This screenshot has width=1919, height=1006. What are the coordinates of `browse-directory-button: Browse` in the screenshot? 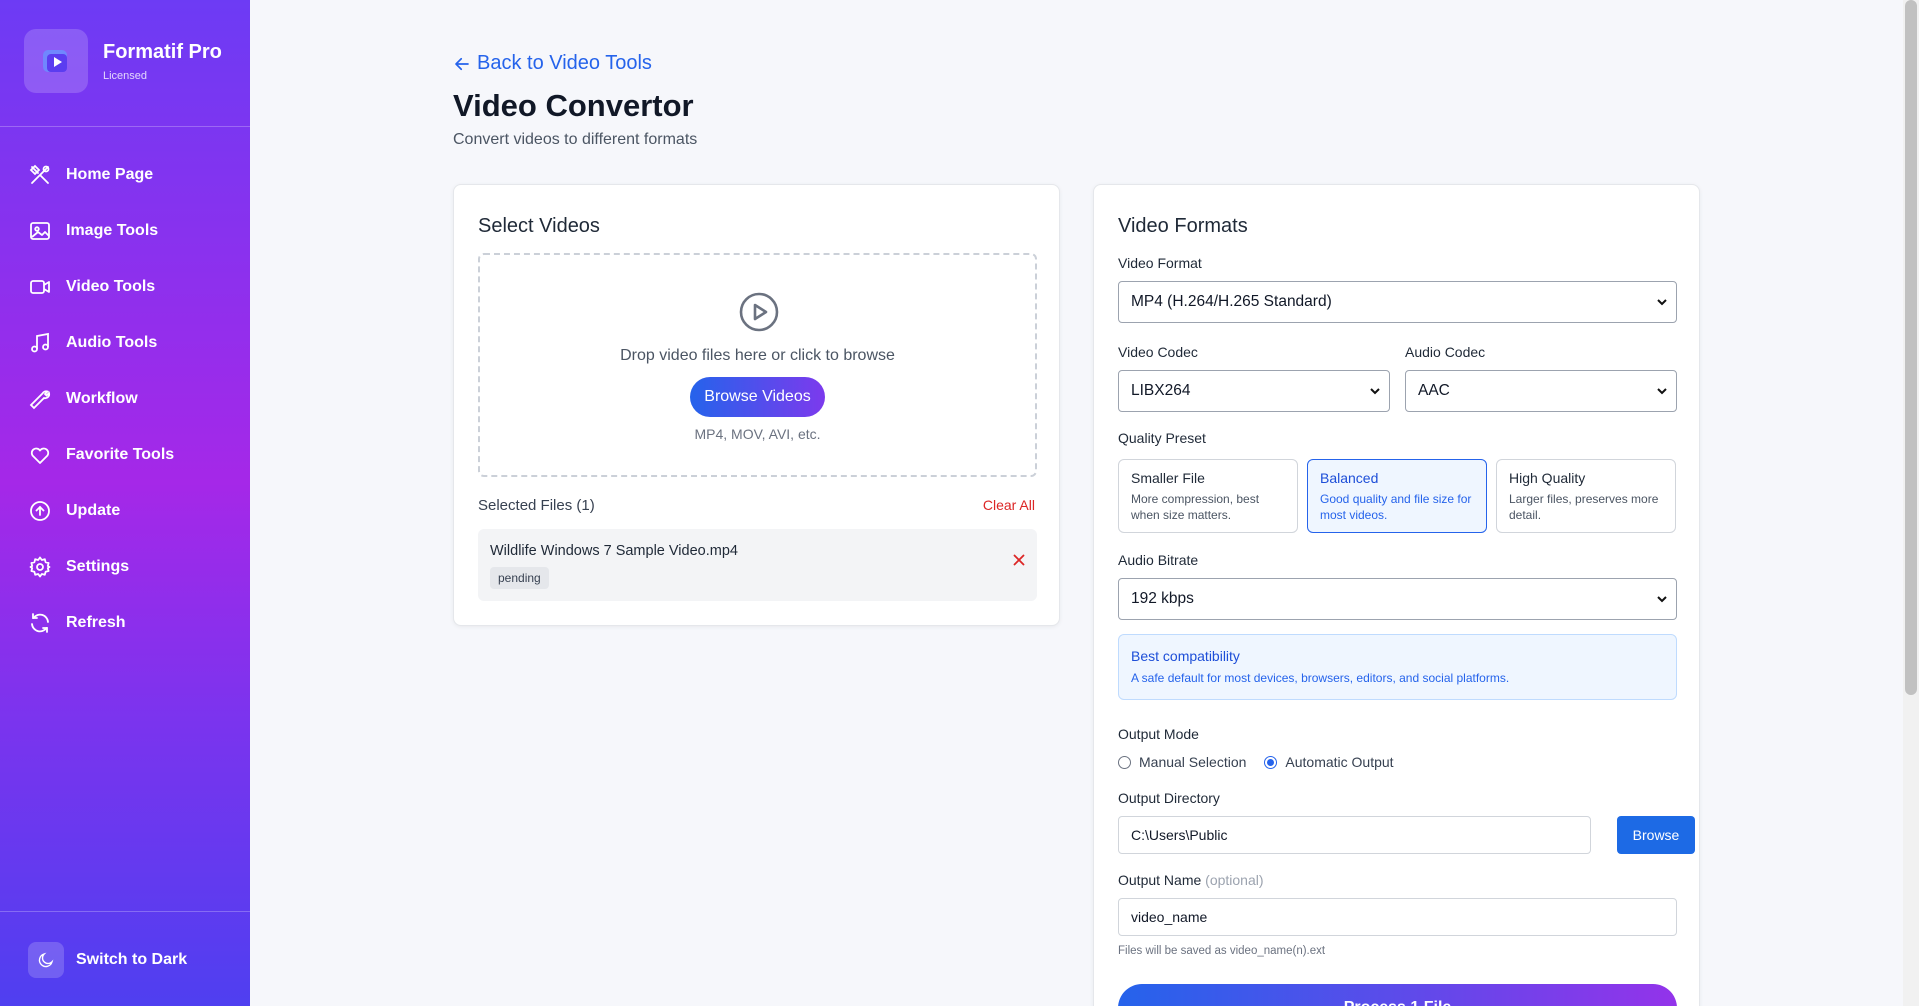 It's located at (1656, 835).